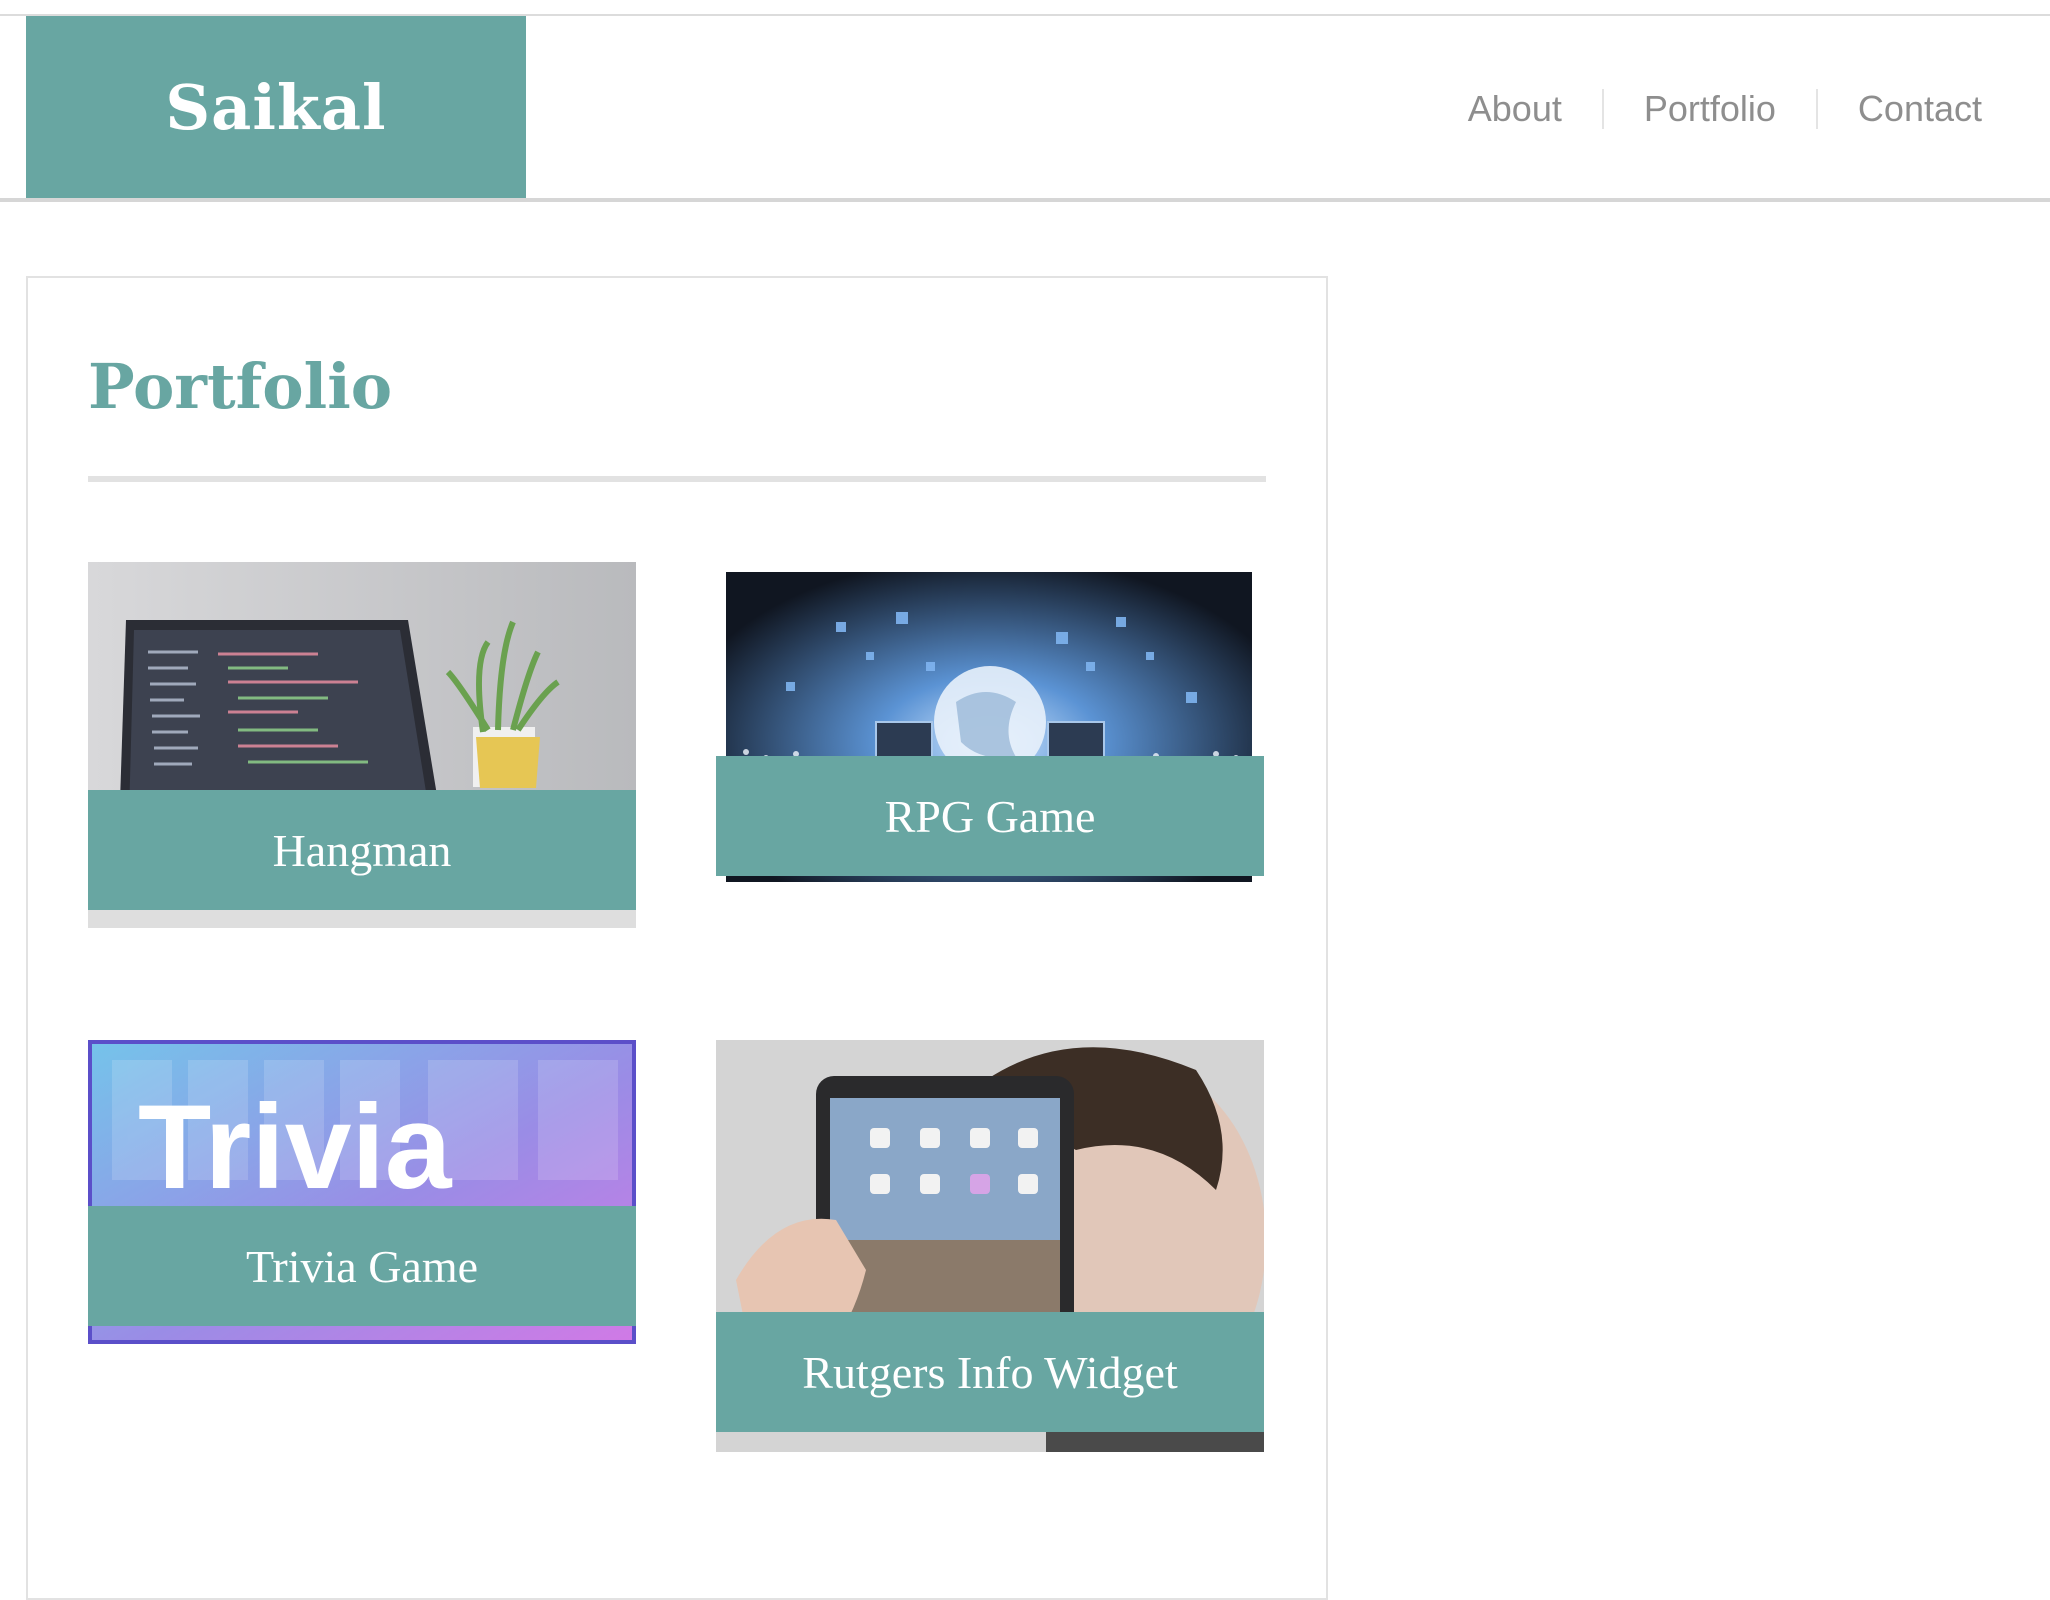 The width and height of the screenshot is (2050, 1600). Describe the element at coordinates (362, 745) in the screenshot. I see `portfolio-item-hangman: Hangman` at that location.